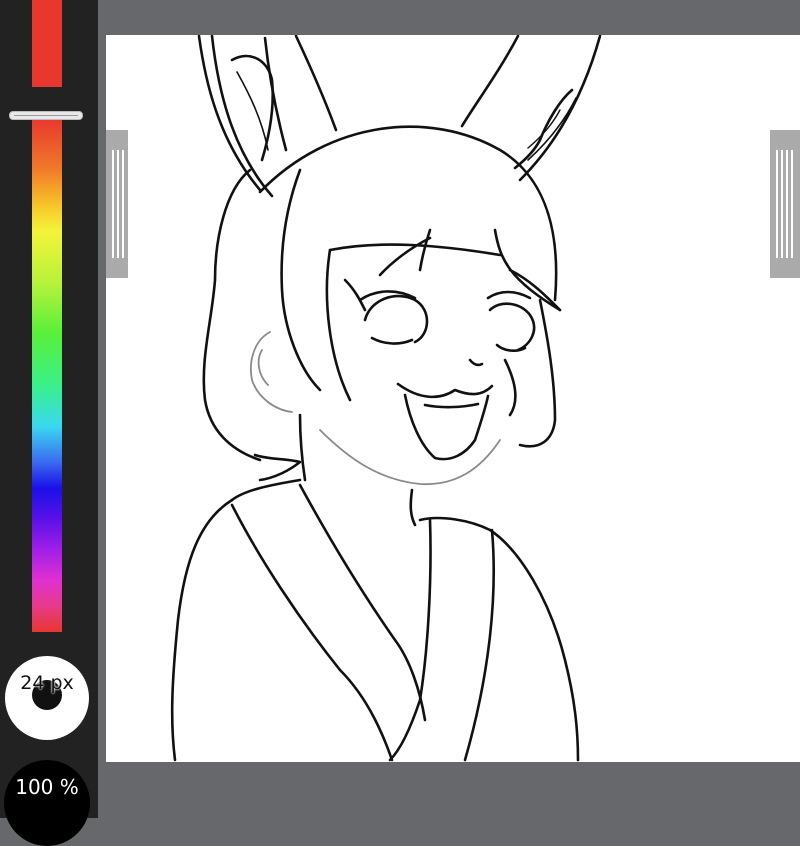  What do you see at coordinates (47, 787) in the screenshot?
I see `opacity-label: 100 %` at bounding box center [47, 787].